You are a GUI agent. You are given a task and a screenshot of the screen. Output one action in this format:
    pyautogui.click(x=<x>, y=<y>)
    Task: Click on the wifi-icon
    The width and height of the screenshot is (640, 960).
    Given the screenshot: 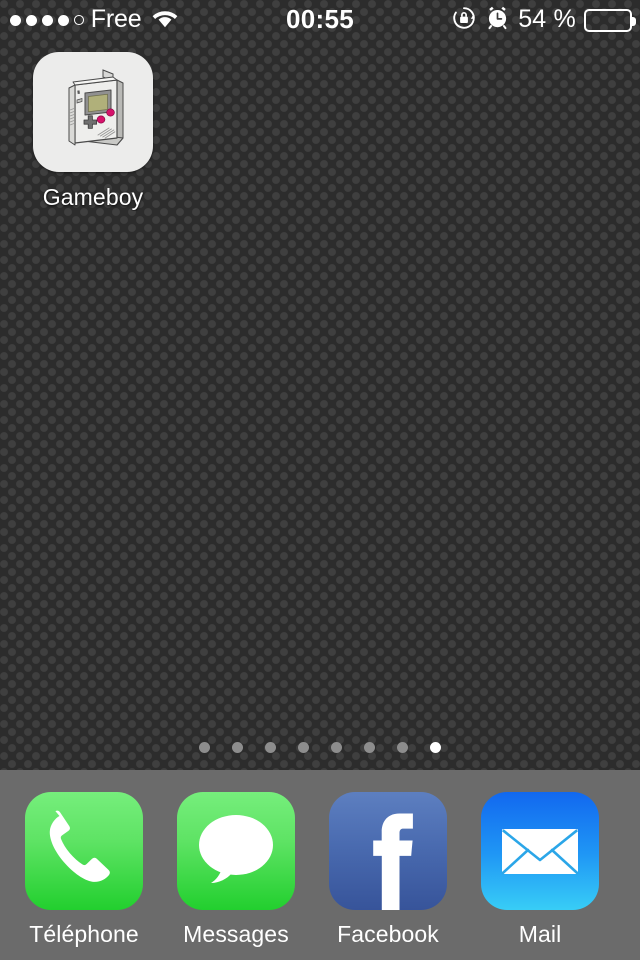 What is the action you would take?
    pyautogui.click(x=165, y=20)
    